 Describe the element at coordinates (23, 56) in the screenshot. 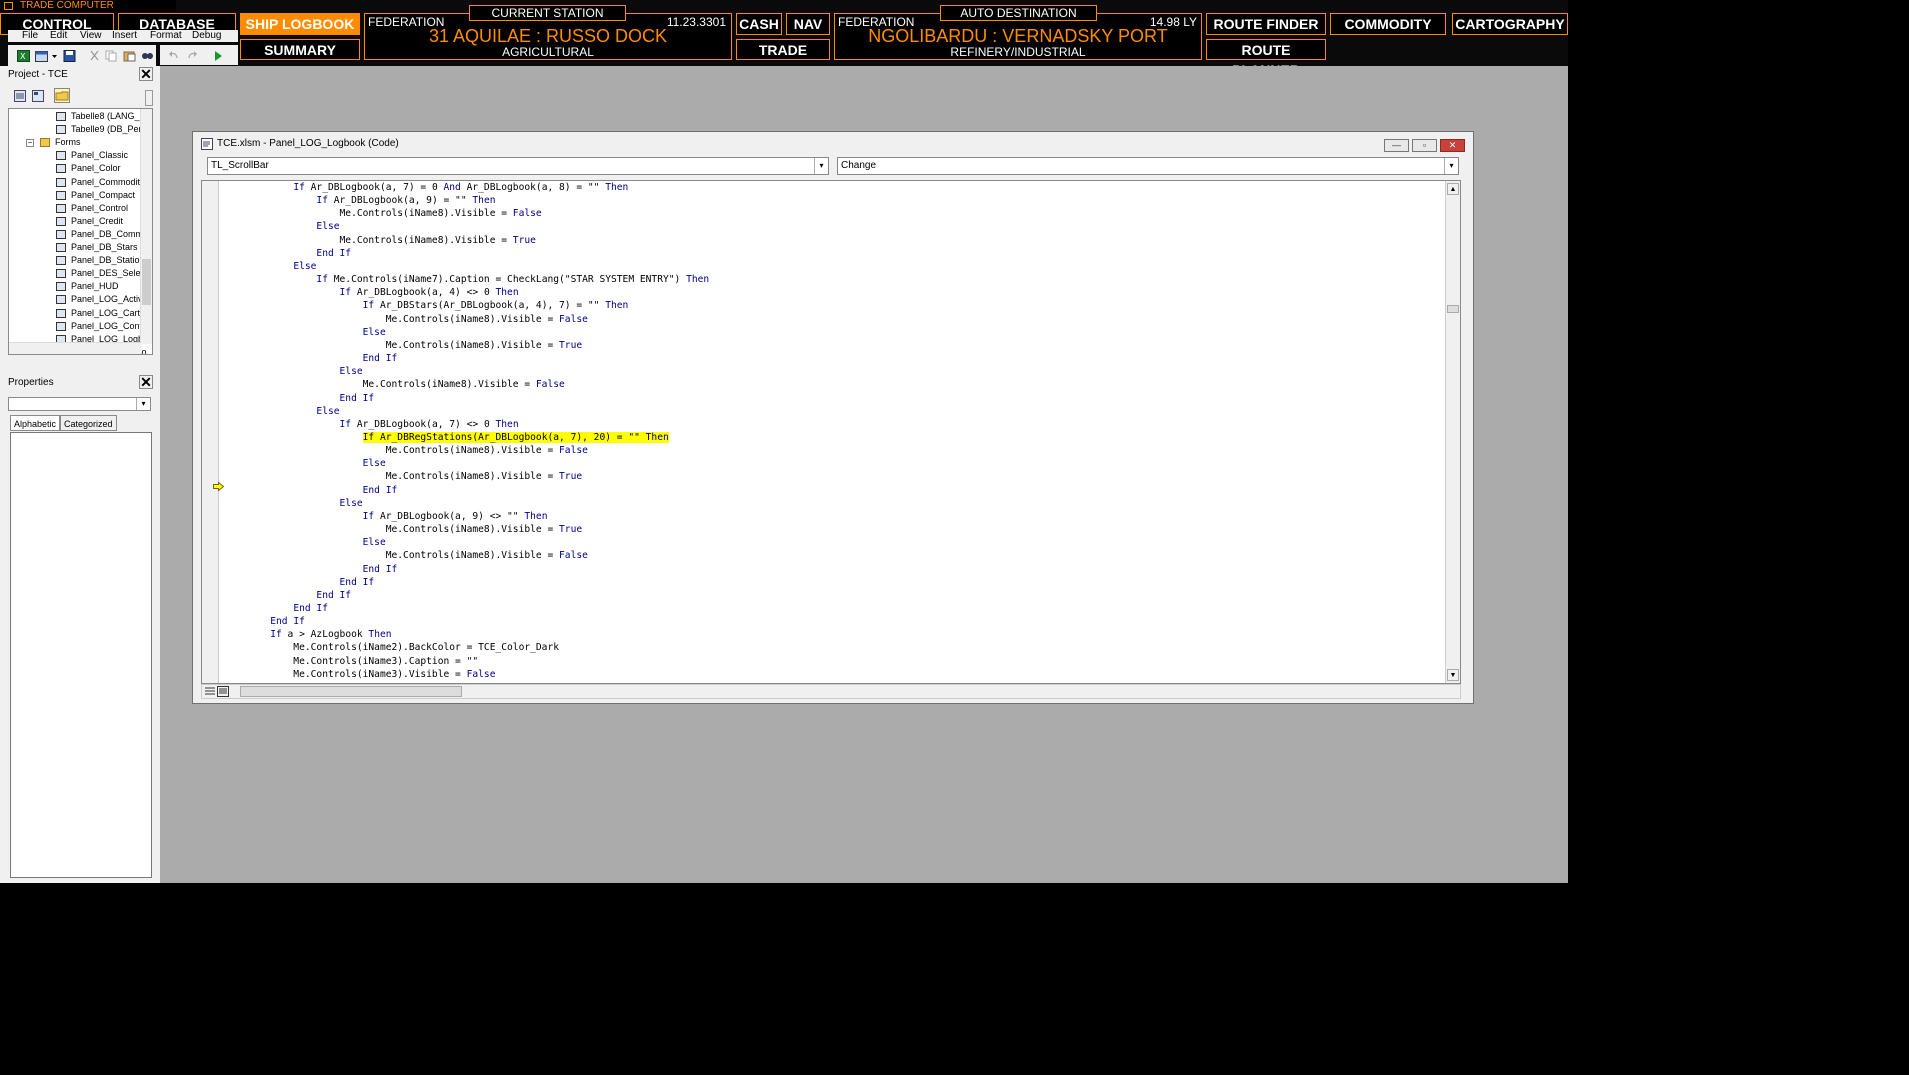

I see `excel-icon: X` at that location.